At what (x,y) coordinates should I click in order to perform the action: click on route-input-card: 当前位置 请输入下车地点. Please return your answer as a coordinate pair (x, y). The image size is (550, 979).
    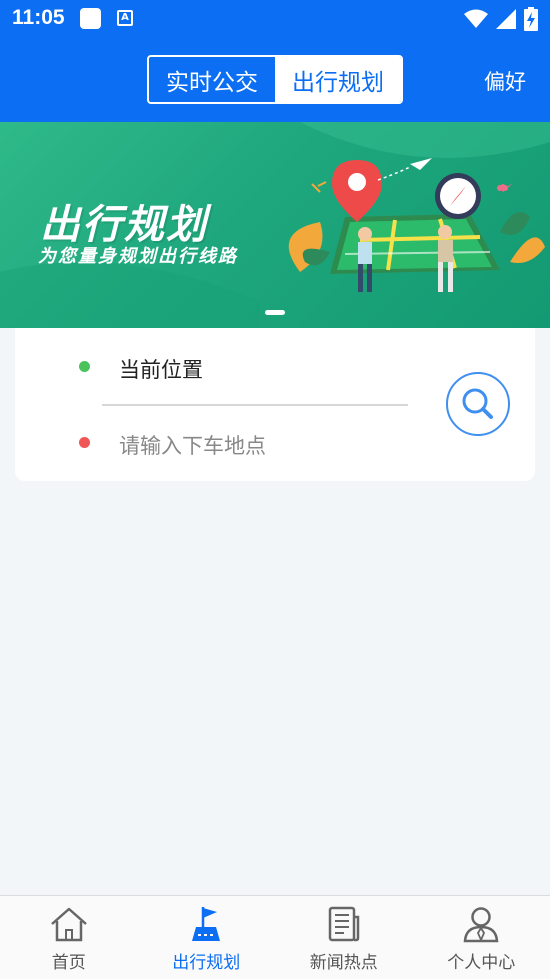
    Looking at the image, I should click on (275, 404).